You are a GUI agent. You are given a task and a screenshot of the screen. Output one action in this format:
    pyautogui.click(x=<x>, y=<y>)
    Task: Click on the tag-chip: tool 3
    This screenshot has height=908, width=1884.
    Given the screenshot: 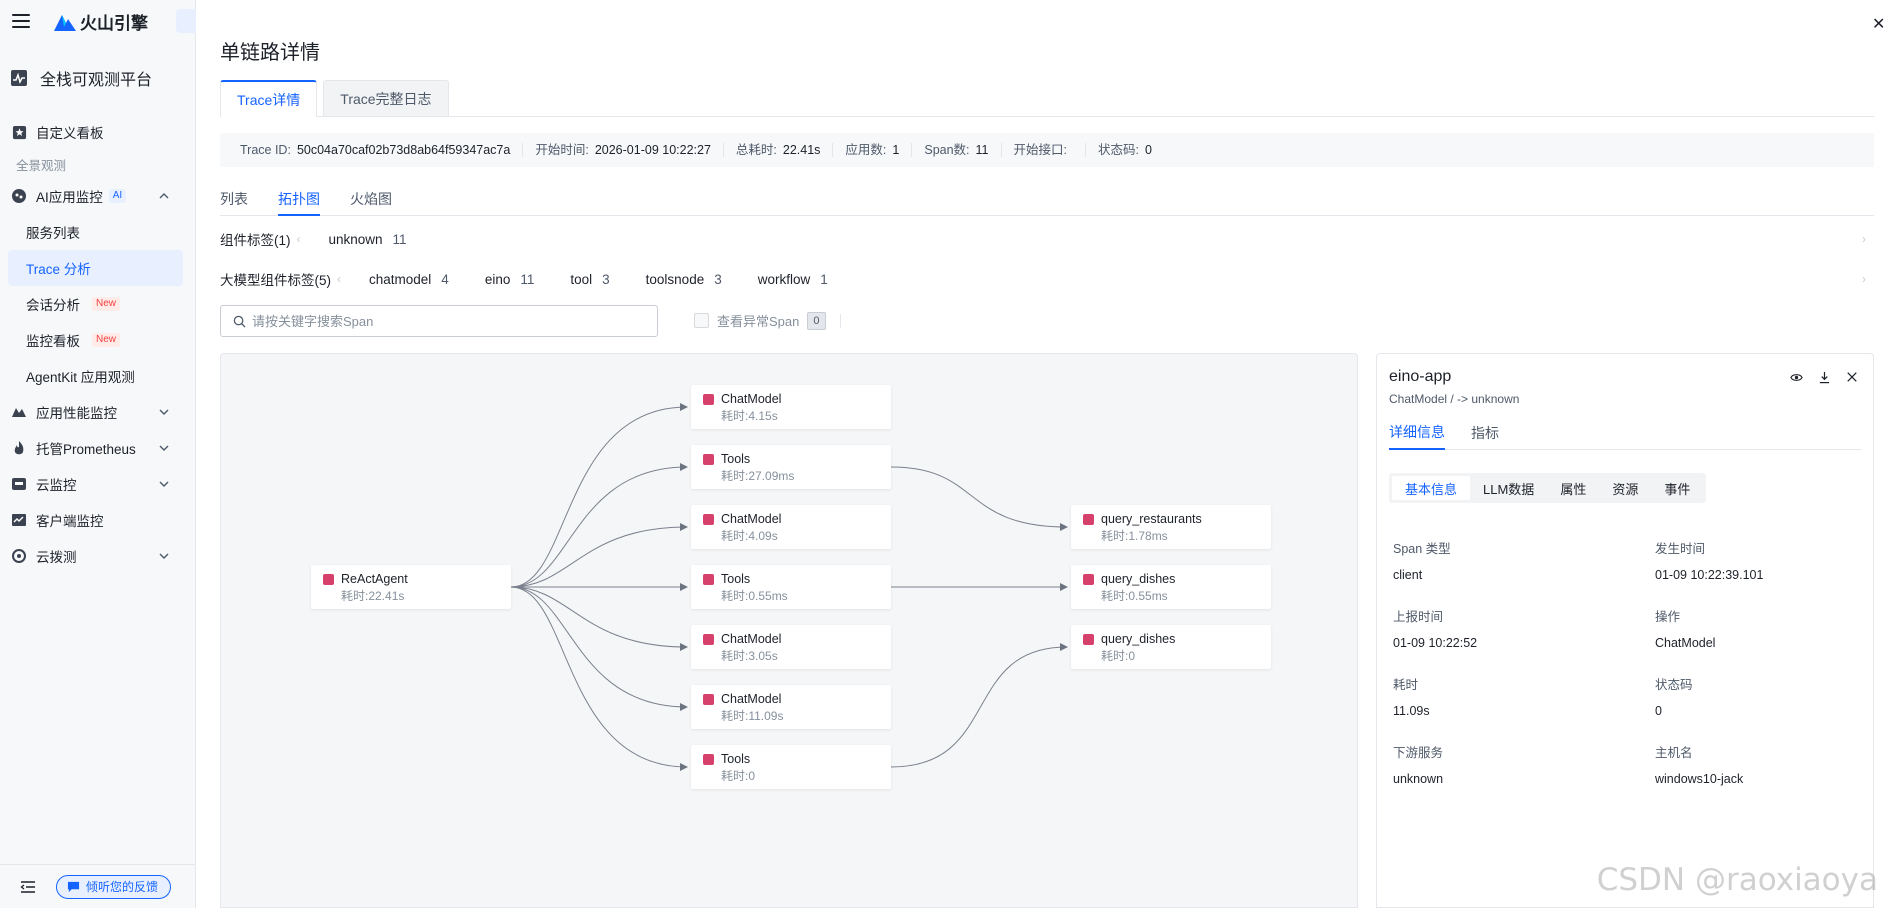 What is the action you would take?
    pyautogui.click(x=589, y=279)
    